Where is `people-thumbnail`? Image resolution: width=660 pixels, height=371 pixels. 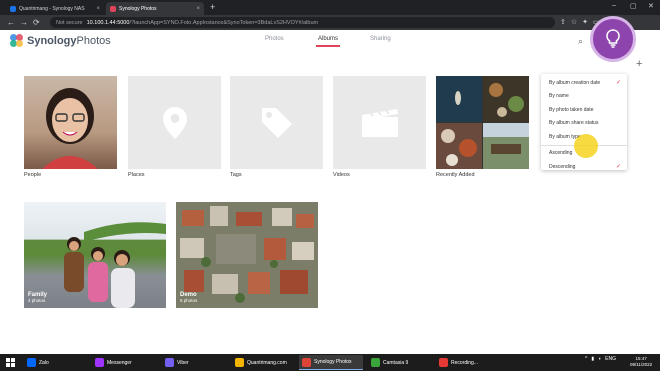 people-thumbnail is located at coordinates (70, 122).